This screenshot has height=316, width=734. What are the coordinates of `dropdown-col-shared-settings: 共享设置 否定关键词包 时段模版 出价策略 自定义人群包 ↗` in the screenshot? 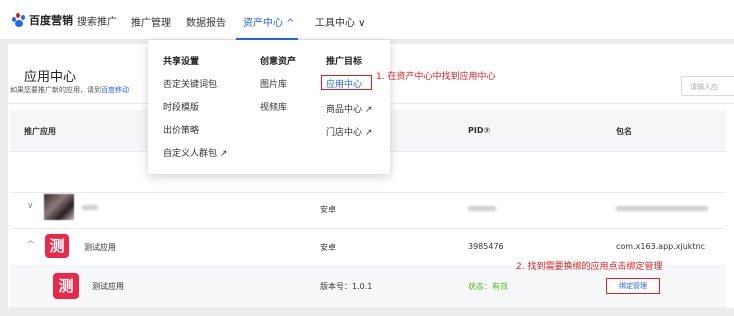 It's located at (195, 111).